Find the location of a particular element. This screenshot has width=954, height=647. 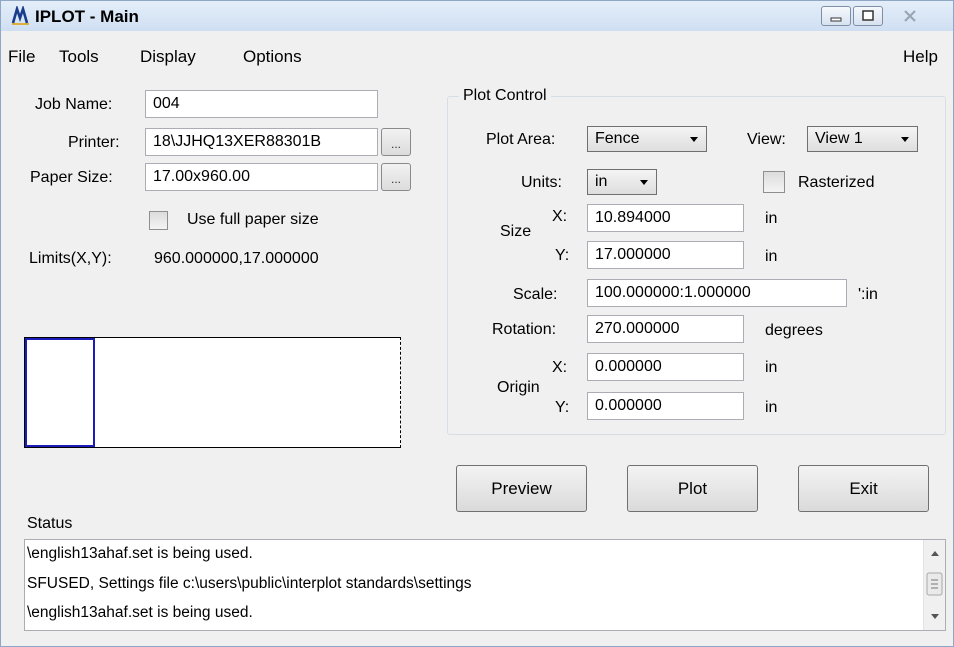

rotation-label: Rotation: is located at coordinates (524, 329).